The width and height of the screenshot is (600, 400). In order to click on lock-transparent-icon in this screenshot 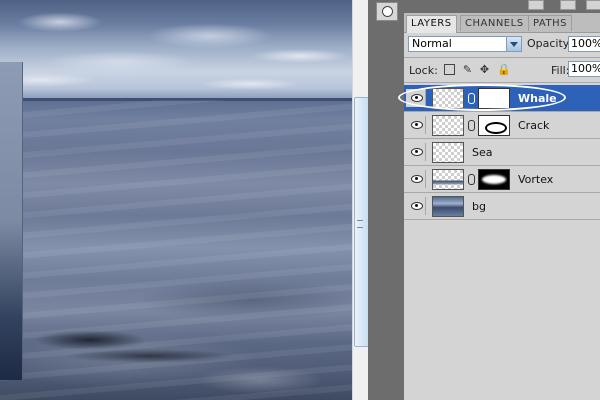, I will do `click(449, 69)`.